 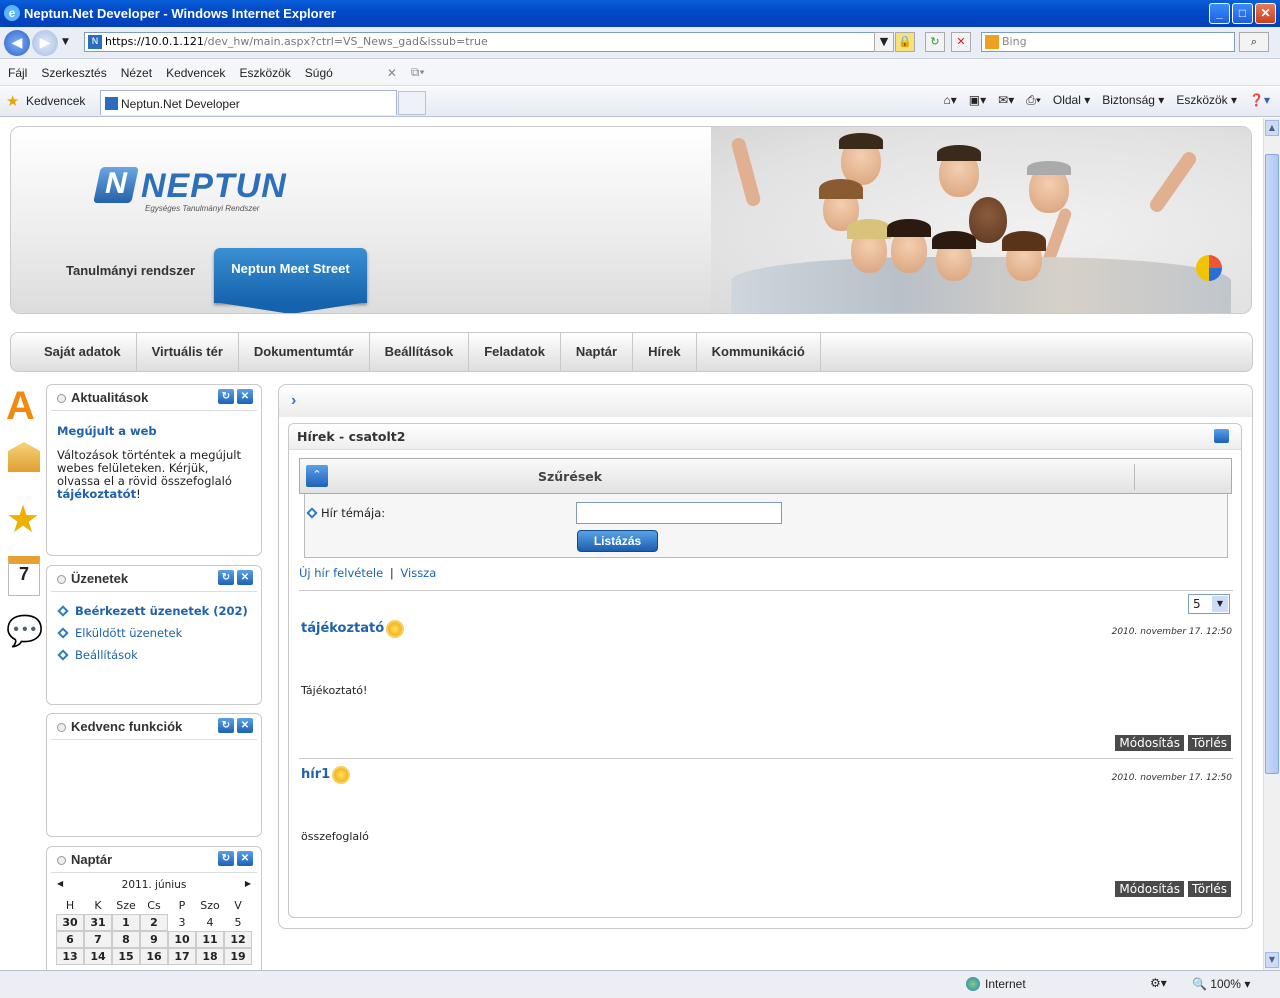 I want to click on history-dropdown-icon: ▼, so click(x=65, y=42).